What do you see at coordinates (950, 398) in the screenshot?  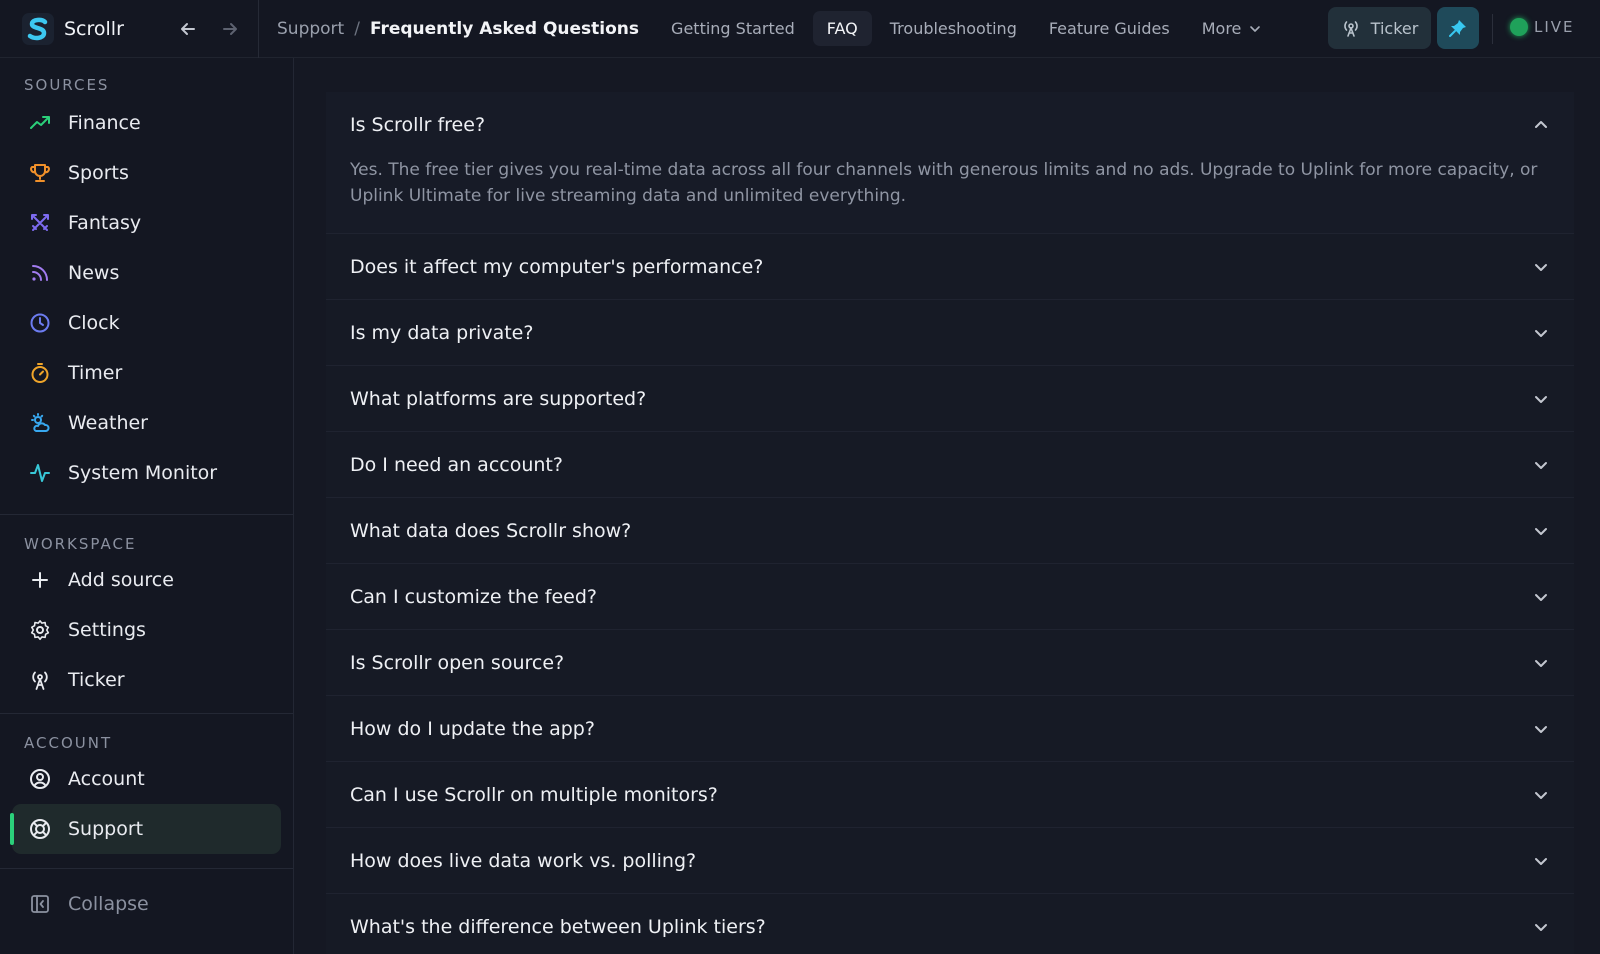 I see `faq-question-toggle: What platforms are supported?` at bounding box center [950, 398].